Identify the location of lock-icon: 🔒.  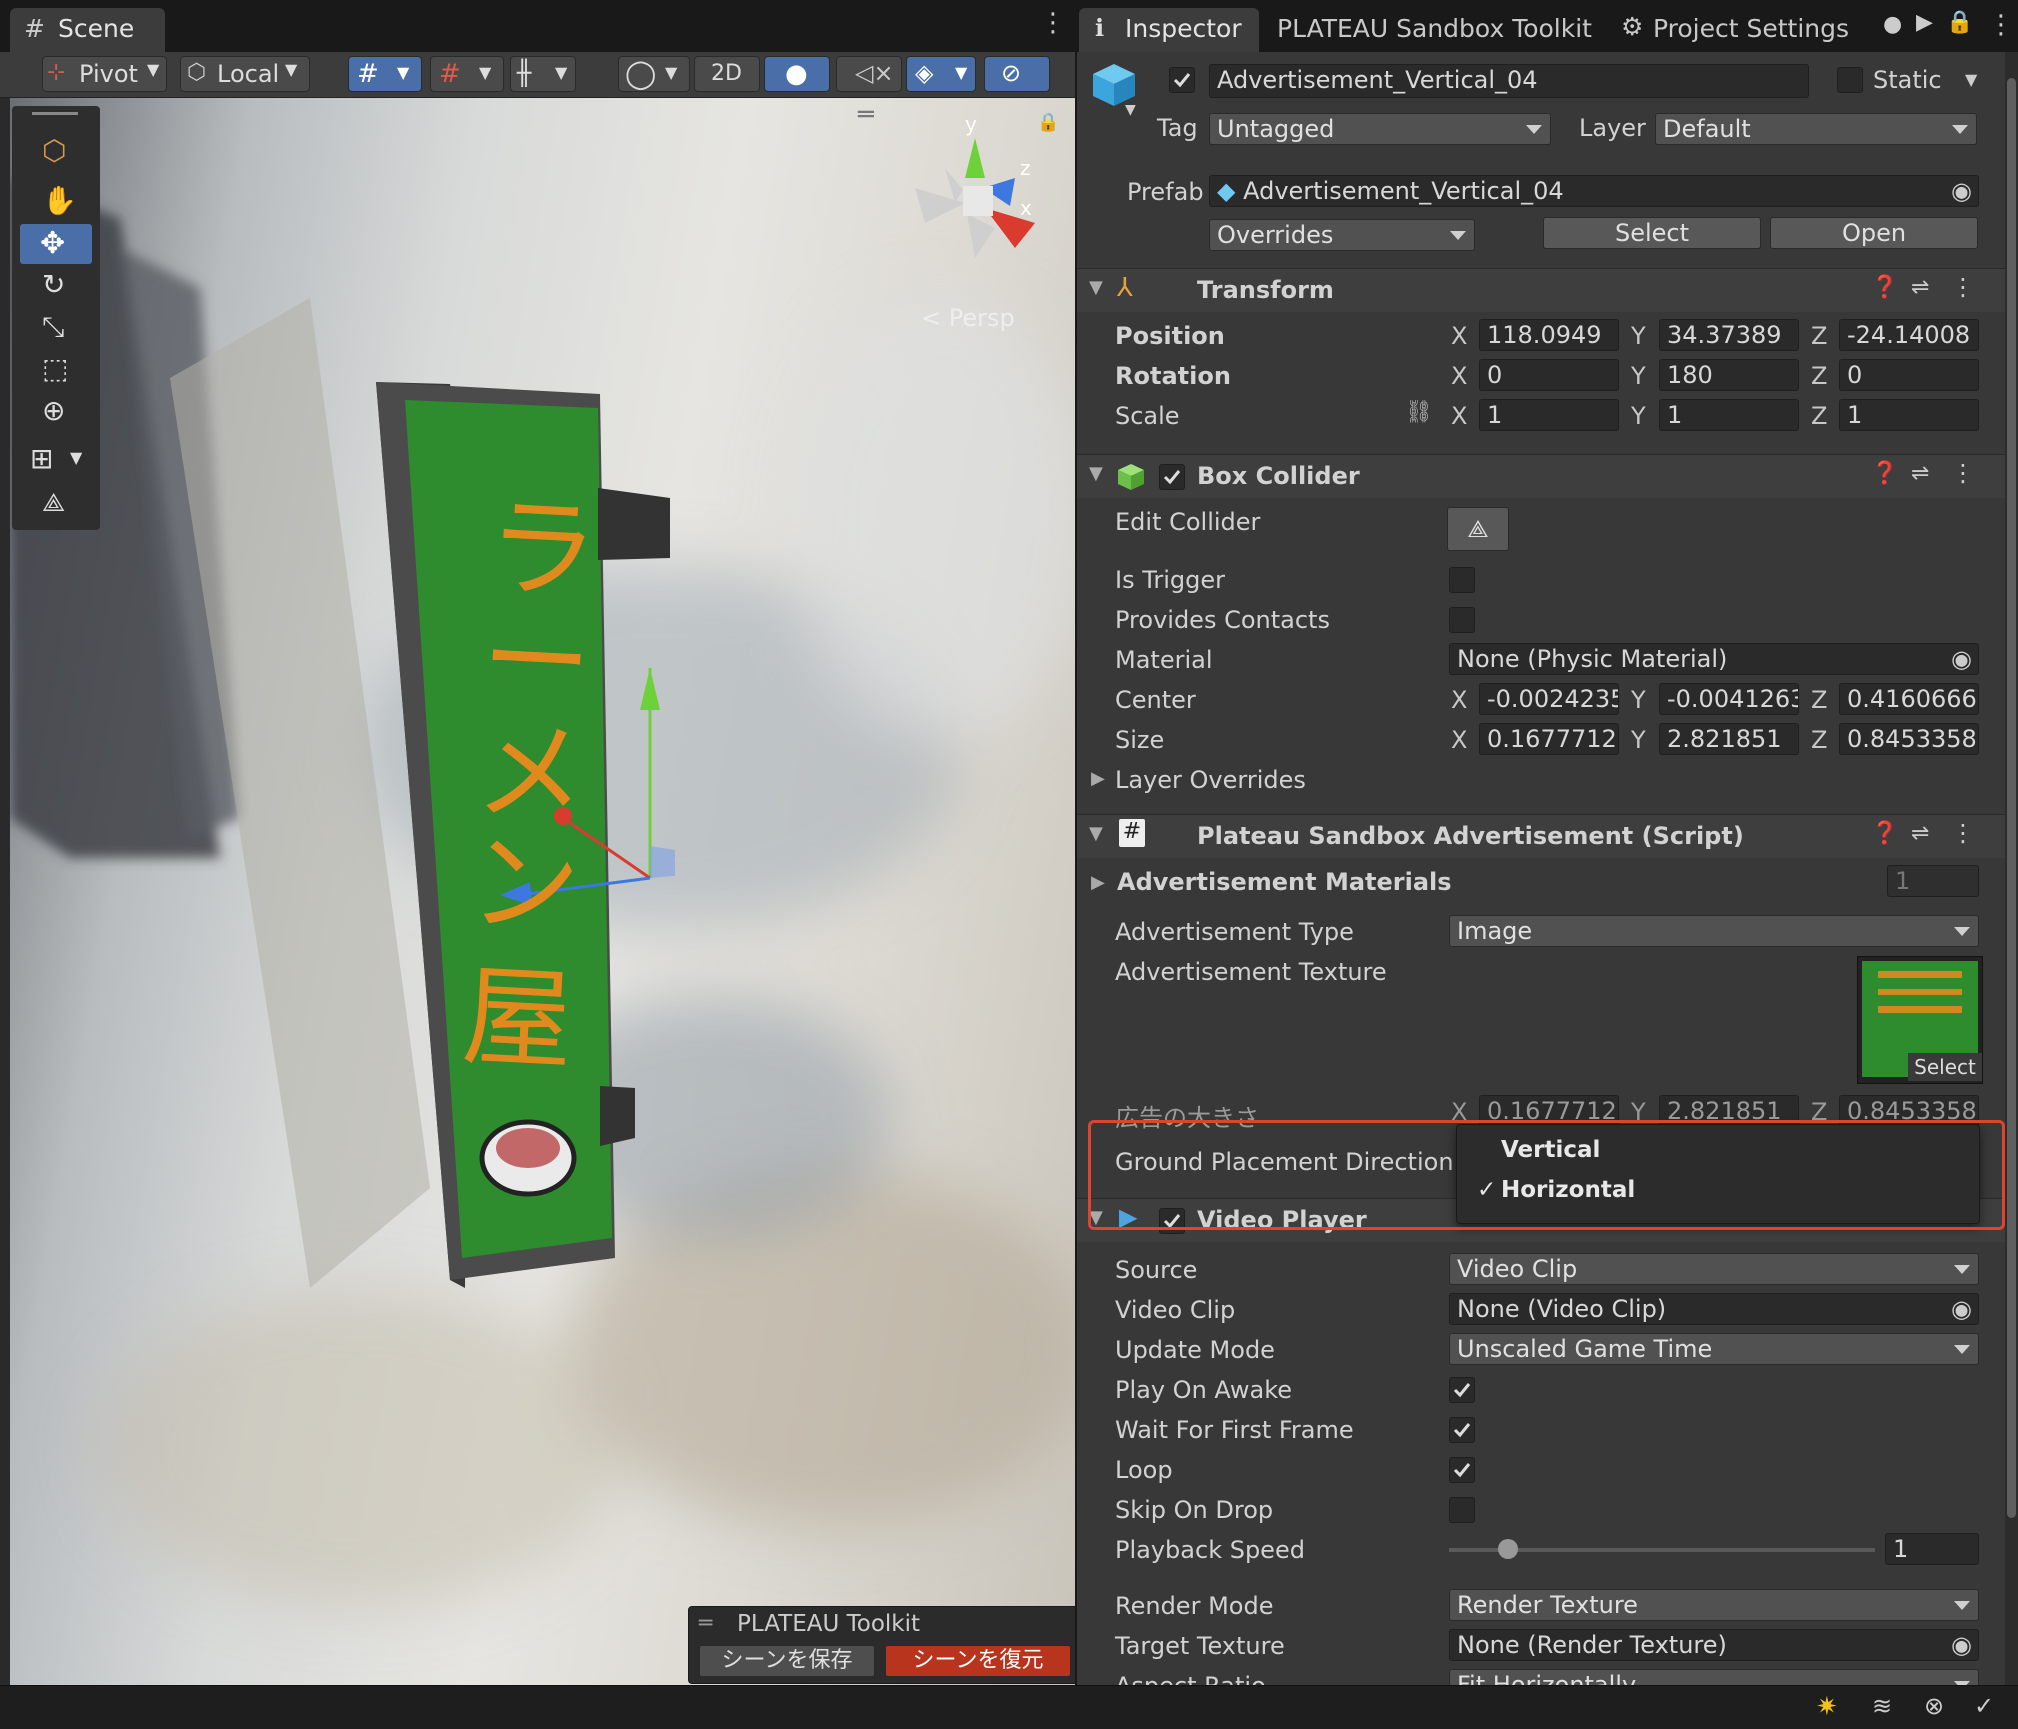
(1959, 22).